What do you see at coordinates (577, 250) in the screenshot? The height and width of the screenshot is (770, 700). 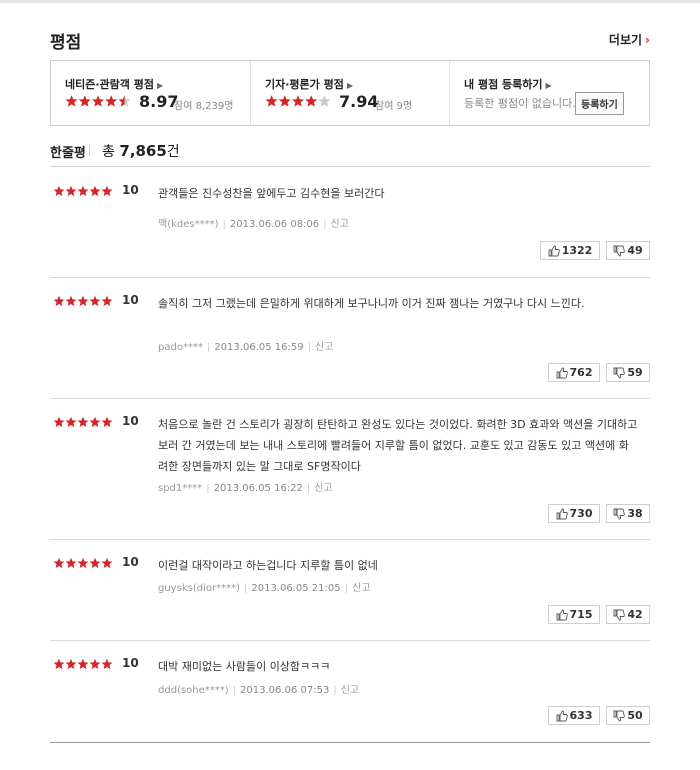 I see `like-count: 1322` at bounding box center [577, 250].